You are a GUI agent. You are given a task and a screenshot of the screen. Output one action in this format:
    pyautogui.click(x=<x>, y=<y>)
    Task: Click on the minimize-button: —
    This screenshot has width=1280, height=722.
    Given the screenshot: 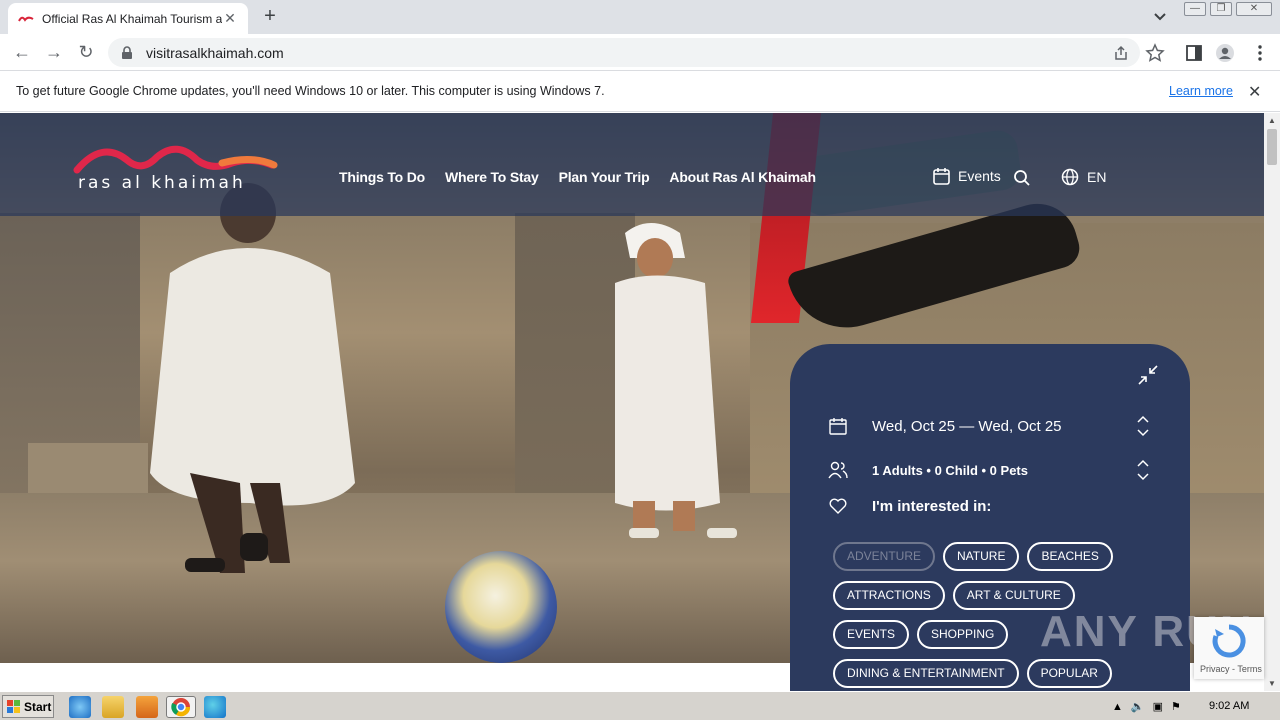 What is the action you would take?
    pyautogui.click(x=1195, y=9)
    